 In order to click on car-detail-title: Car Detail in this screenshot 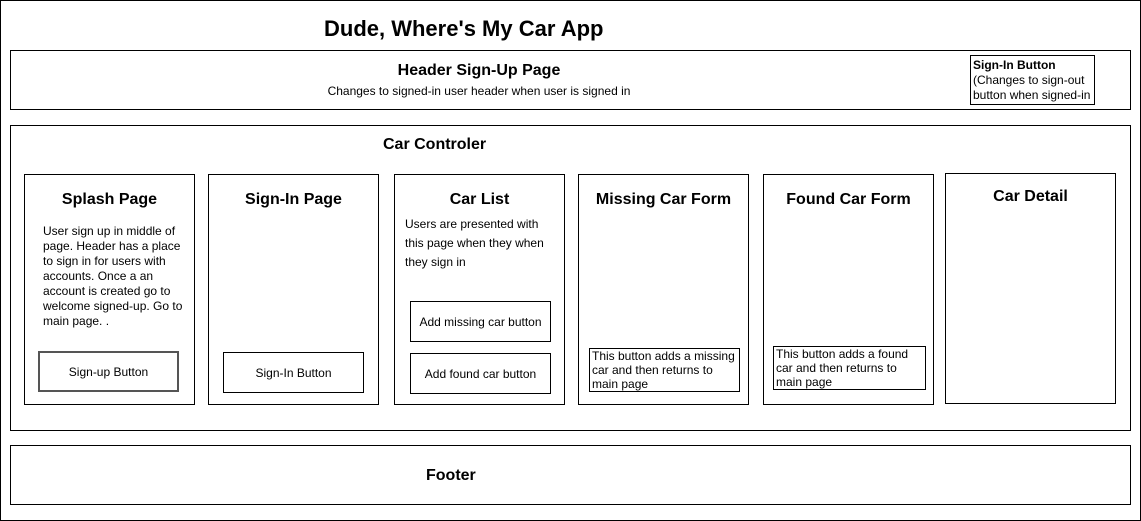, I will do `click(1030, 196)`.